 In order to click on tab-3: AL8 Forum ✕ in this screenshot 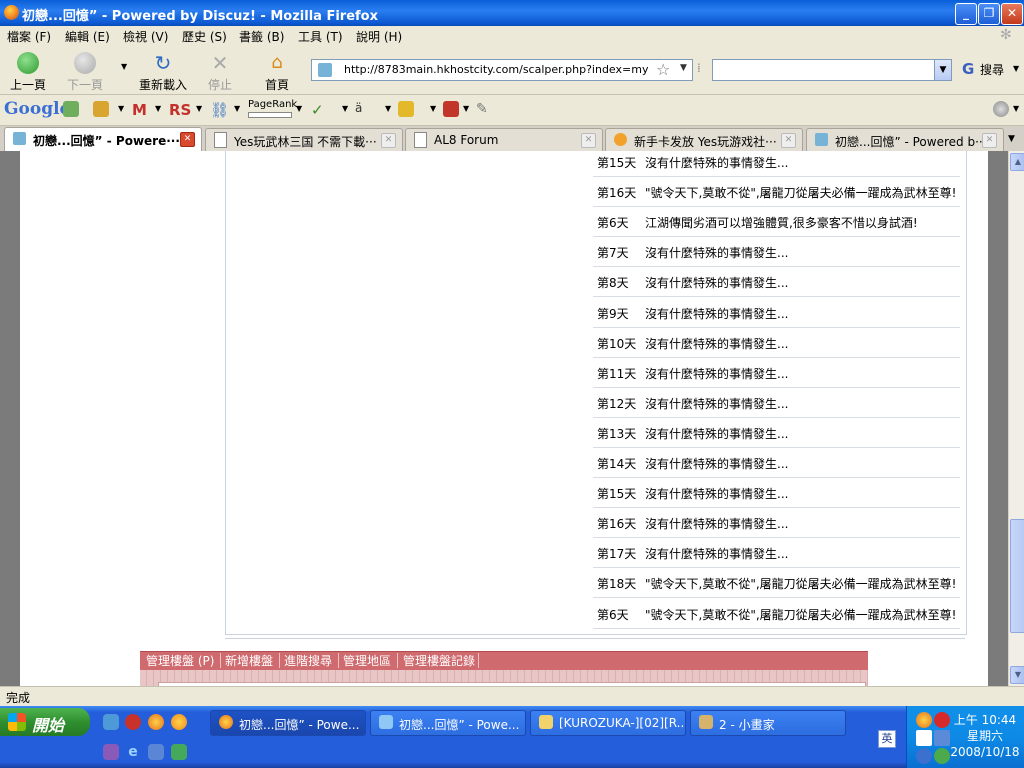, I will do `click(504, 139)`.